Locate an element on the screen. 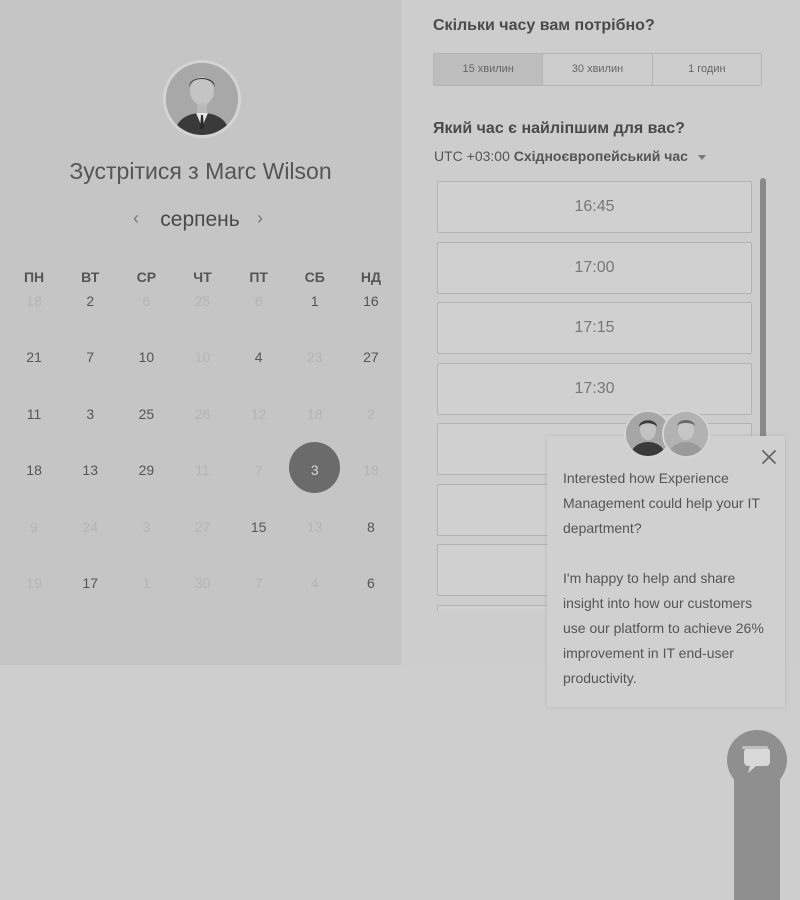 This screenshot has height=900, width=800. slots-scrollbar is located at coordinates (763, 313).